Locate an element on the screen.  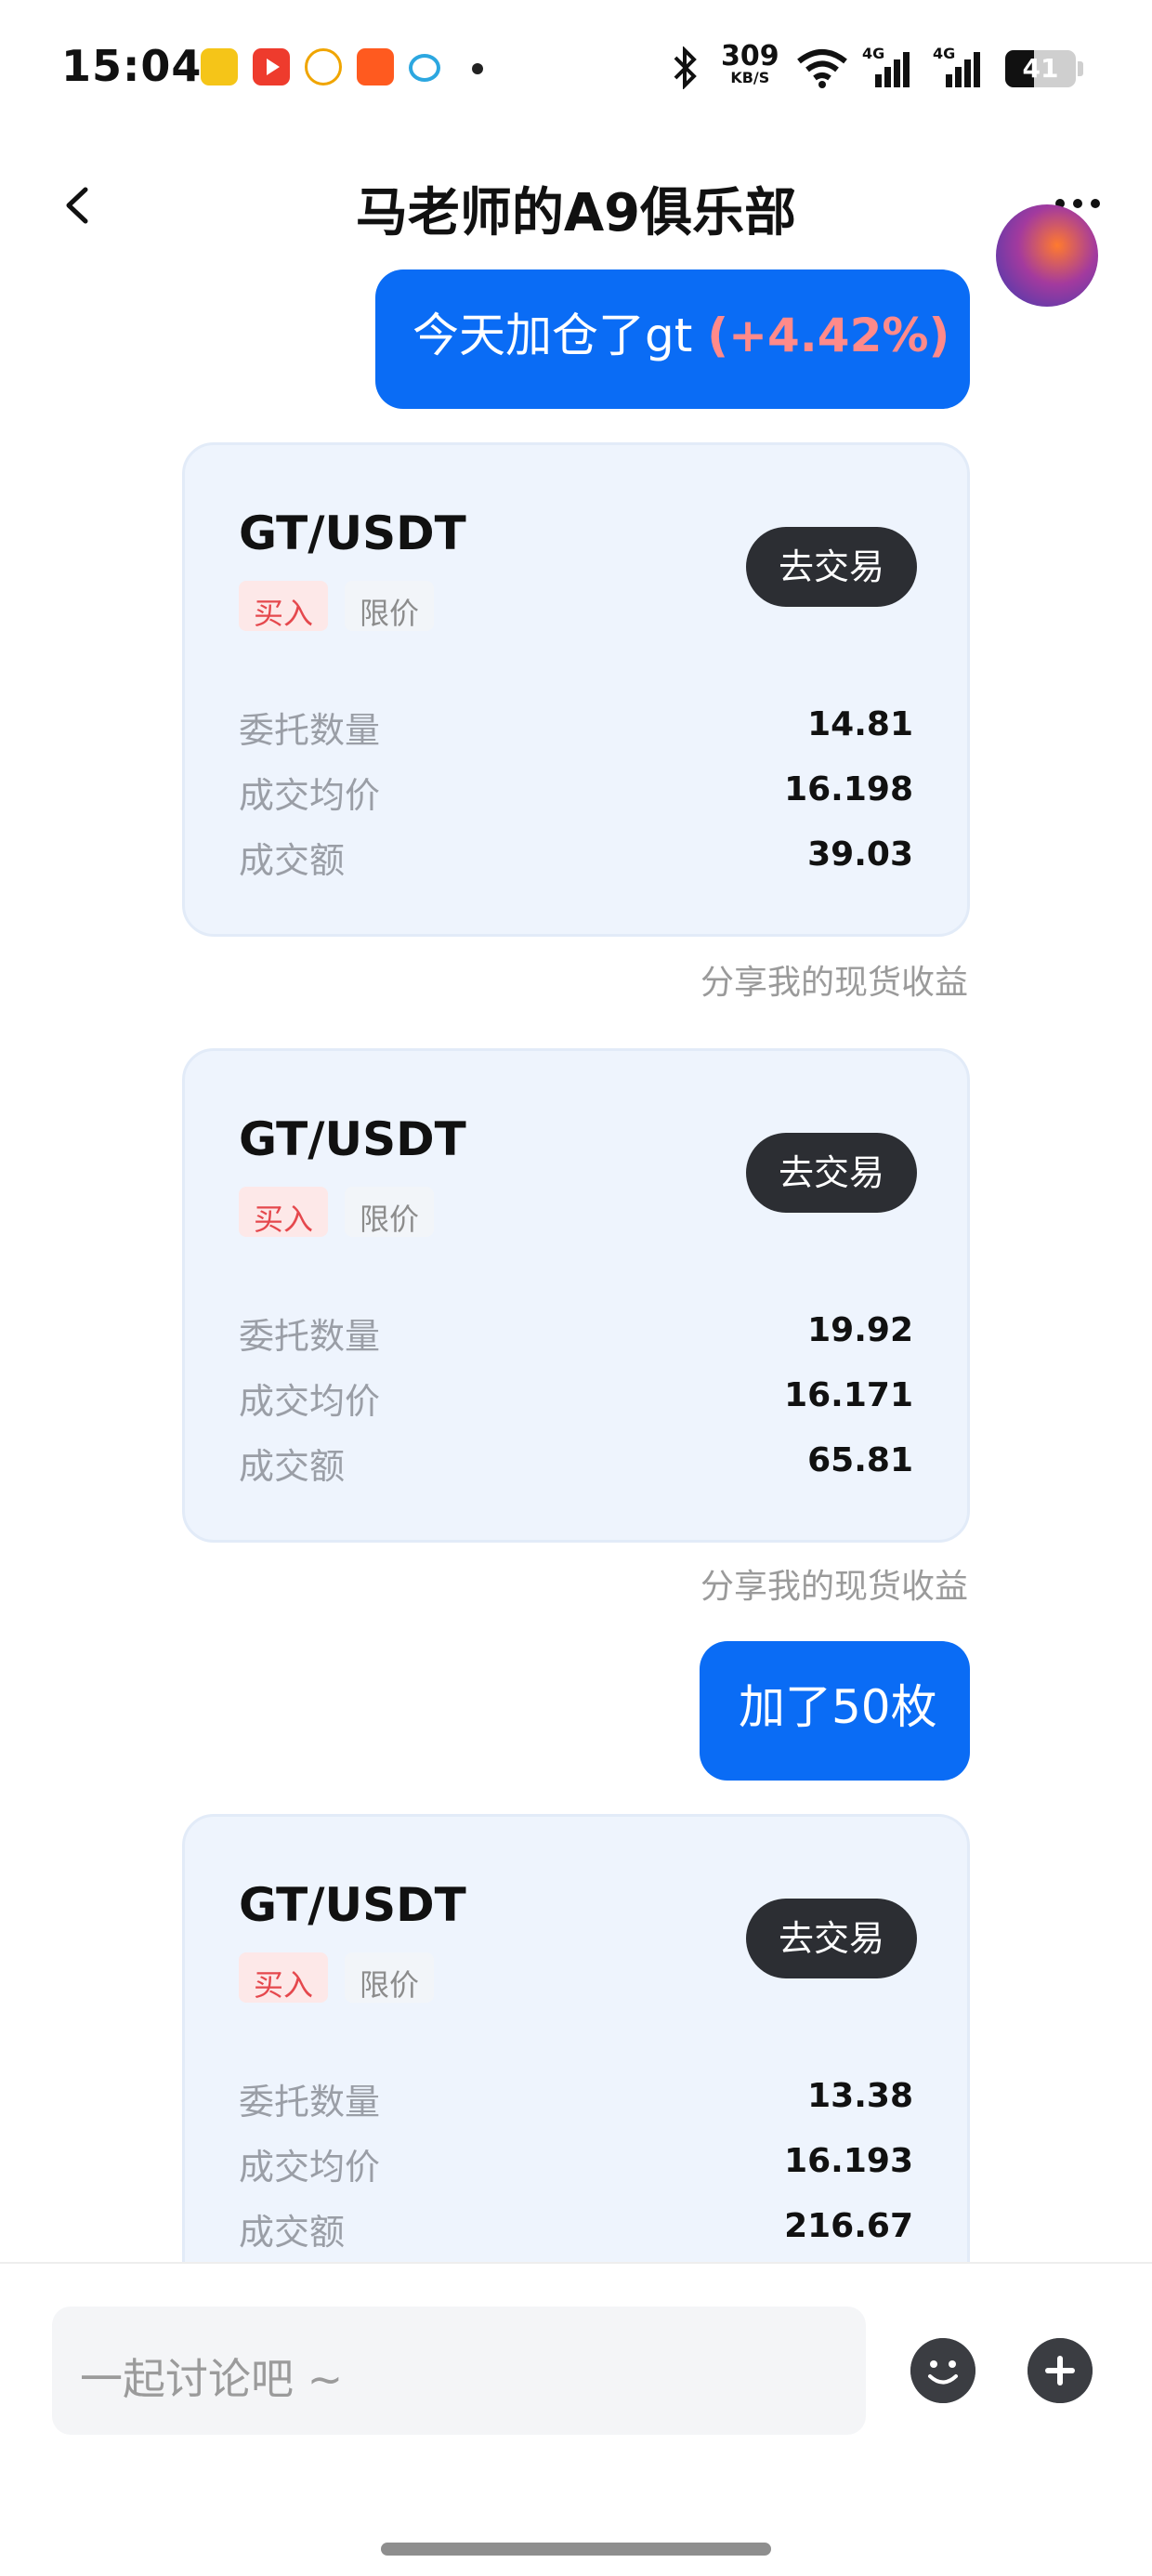
input-bar: 一起讨论吧 ~ is located at coordinates (576, 2419).